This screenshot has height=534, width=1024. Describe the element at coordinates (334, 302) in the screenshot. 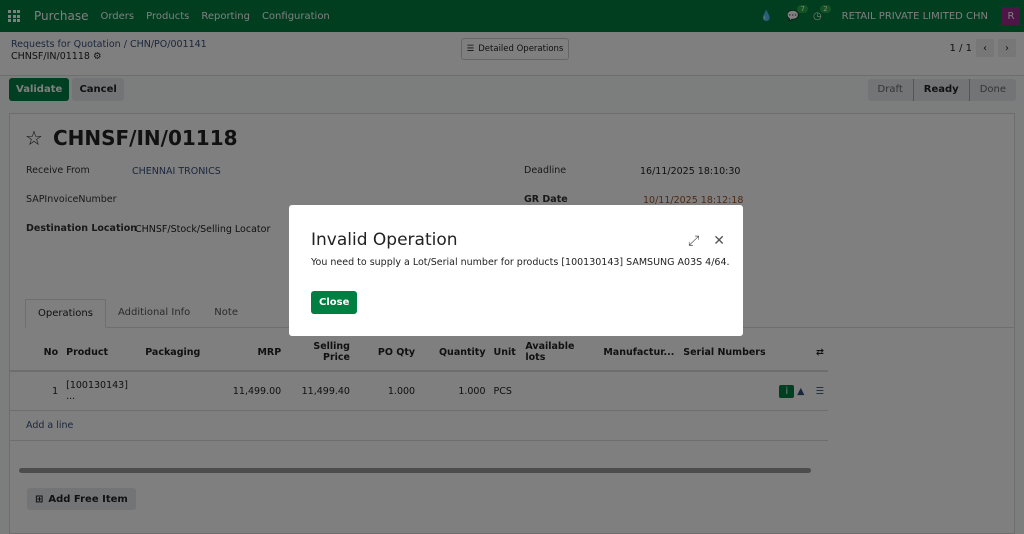

I see `close-button: Close` at that location.